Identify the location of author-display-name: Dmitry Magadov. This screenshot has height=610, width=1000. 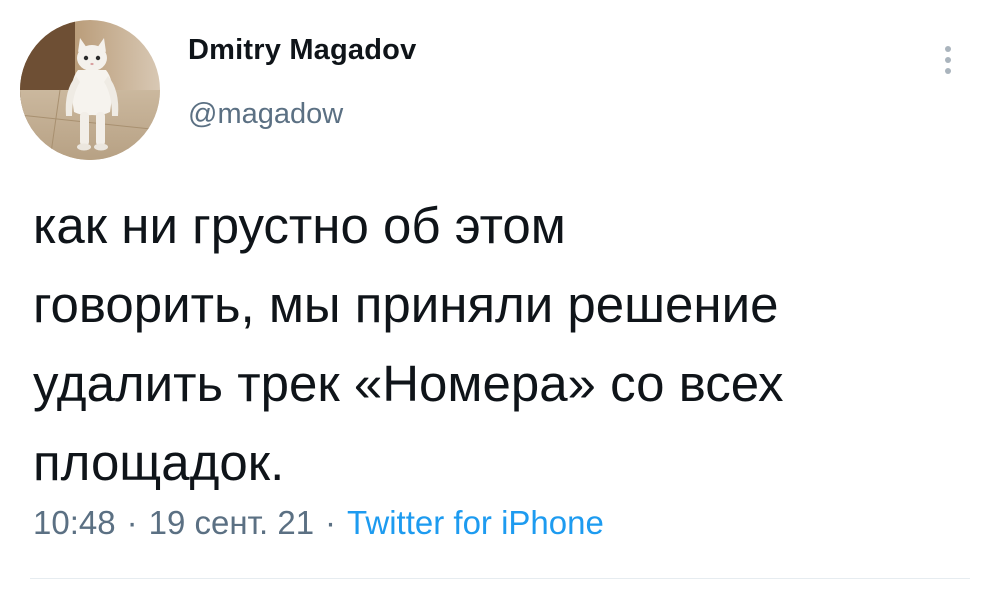
(302, 50).